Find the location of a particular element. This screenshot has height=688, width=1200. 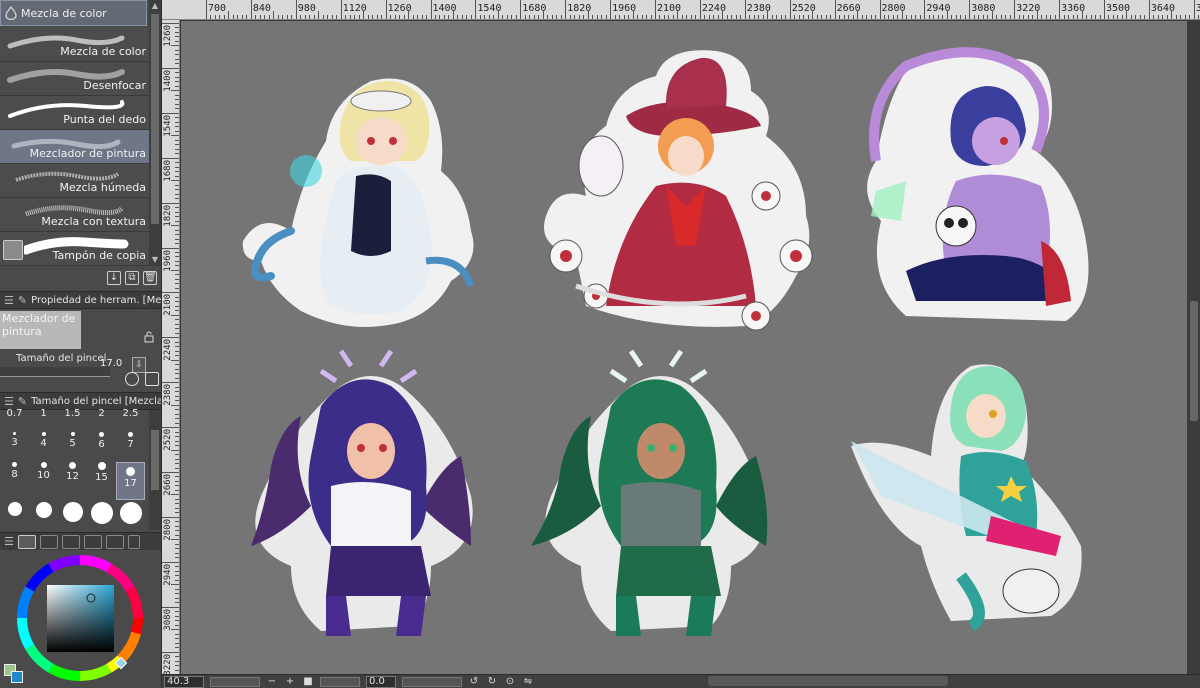

brush-item-mezcla-humeda: Mezcla húmeda is located at coordinates (74, 181).